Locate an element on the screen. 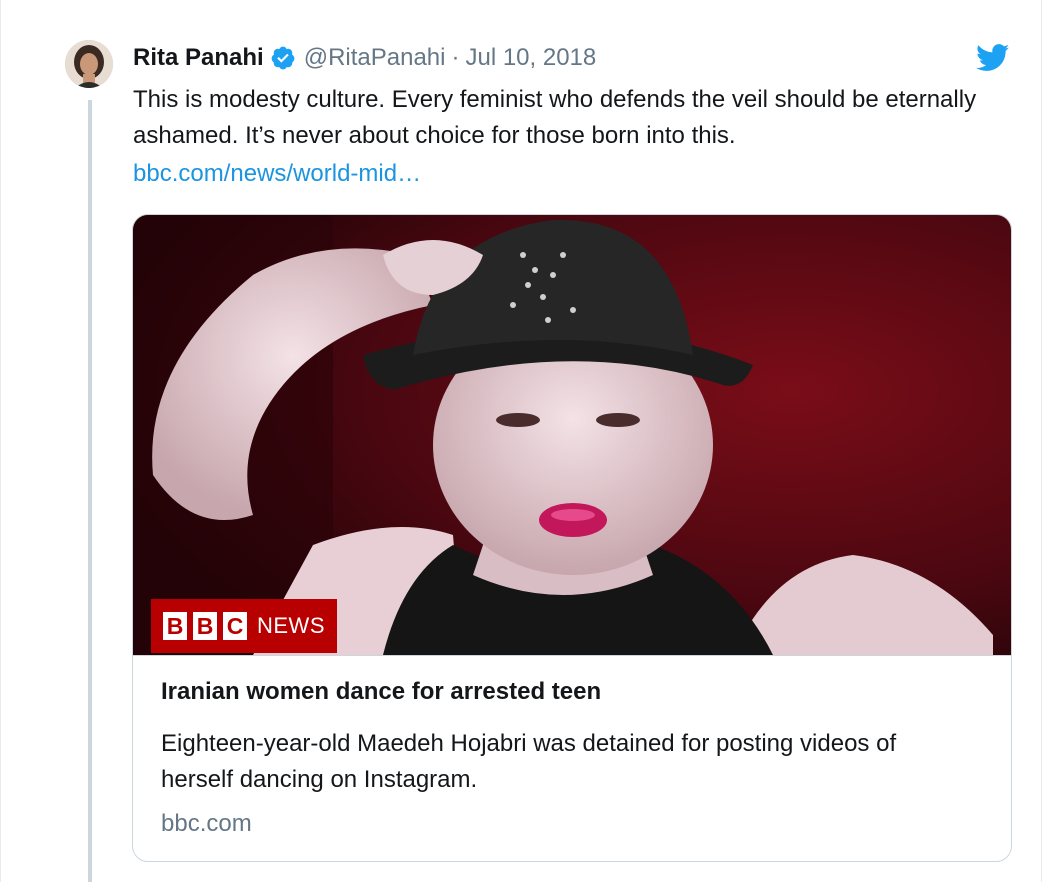  bbc-news-logo: B B C NEWS is located at coordinates (244, 626).